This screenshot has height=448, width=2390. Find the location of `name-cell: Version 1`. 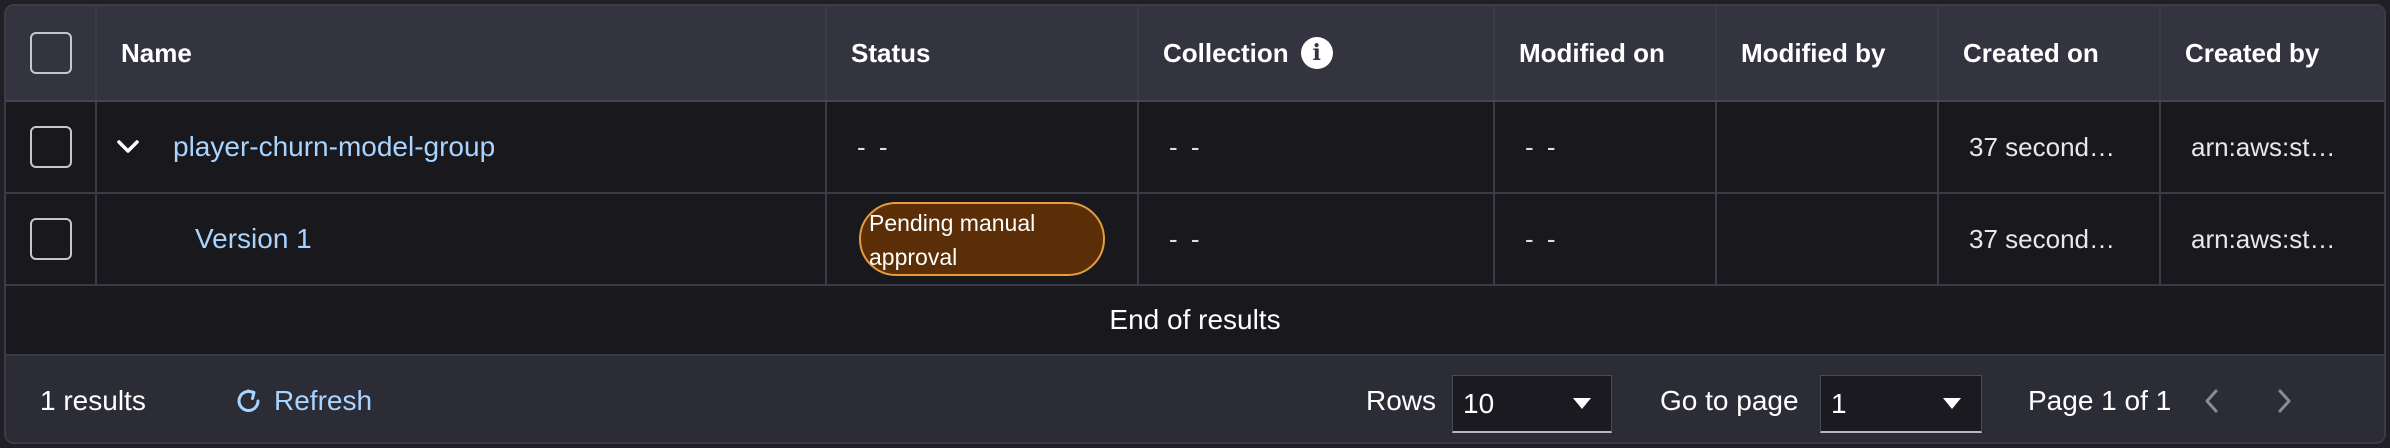

name-cell: Version 1 is located at coordinates (462, 239).